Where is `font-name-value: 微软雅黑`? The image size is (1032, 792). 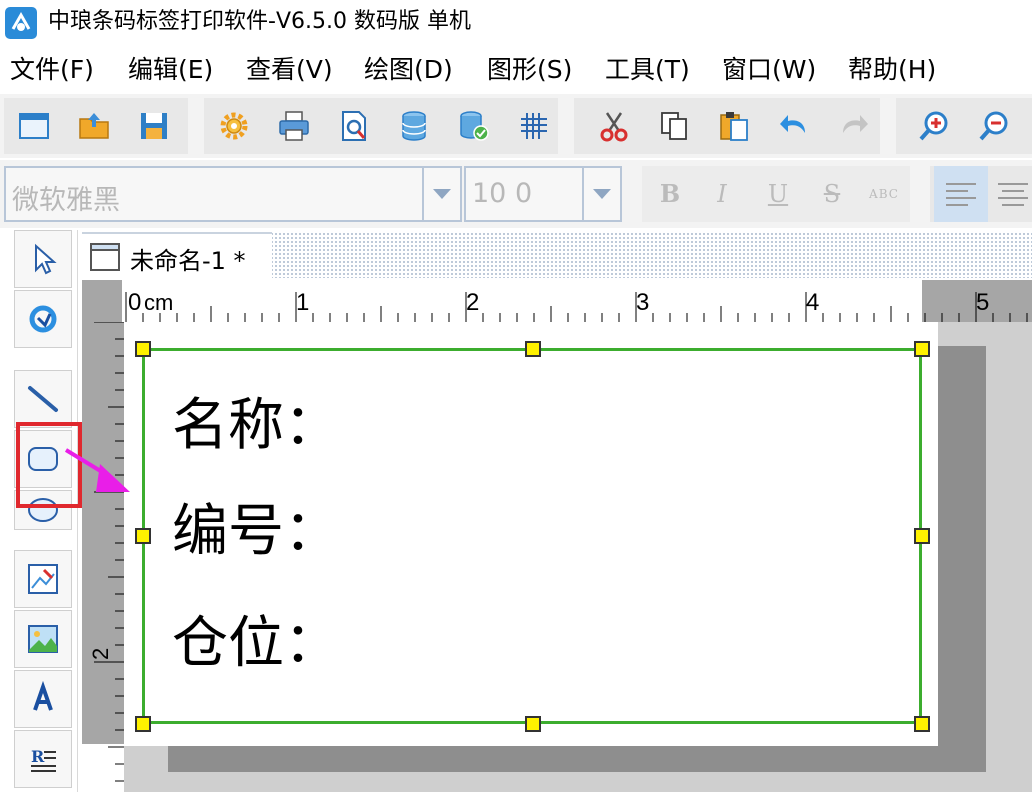
font-name-value: 微软雅黑 is located at coordinates (66, 200).